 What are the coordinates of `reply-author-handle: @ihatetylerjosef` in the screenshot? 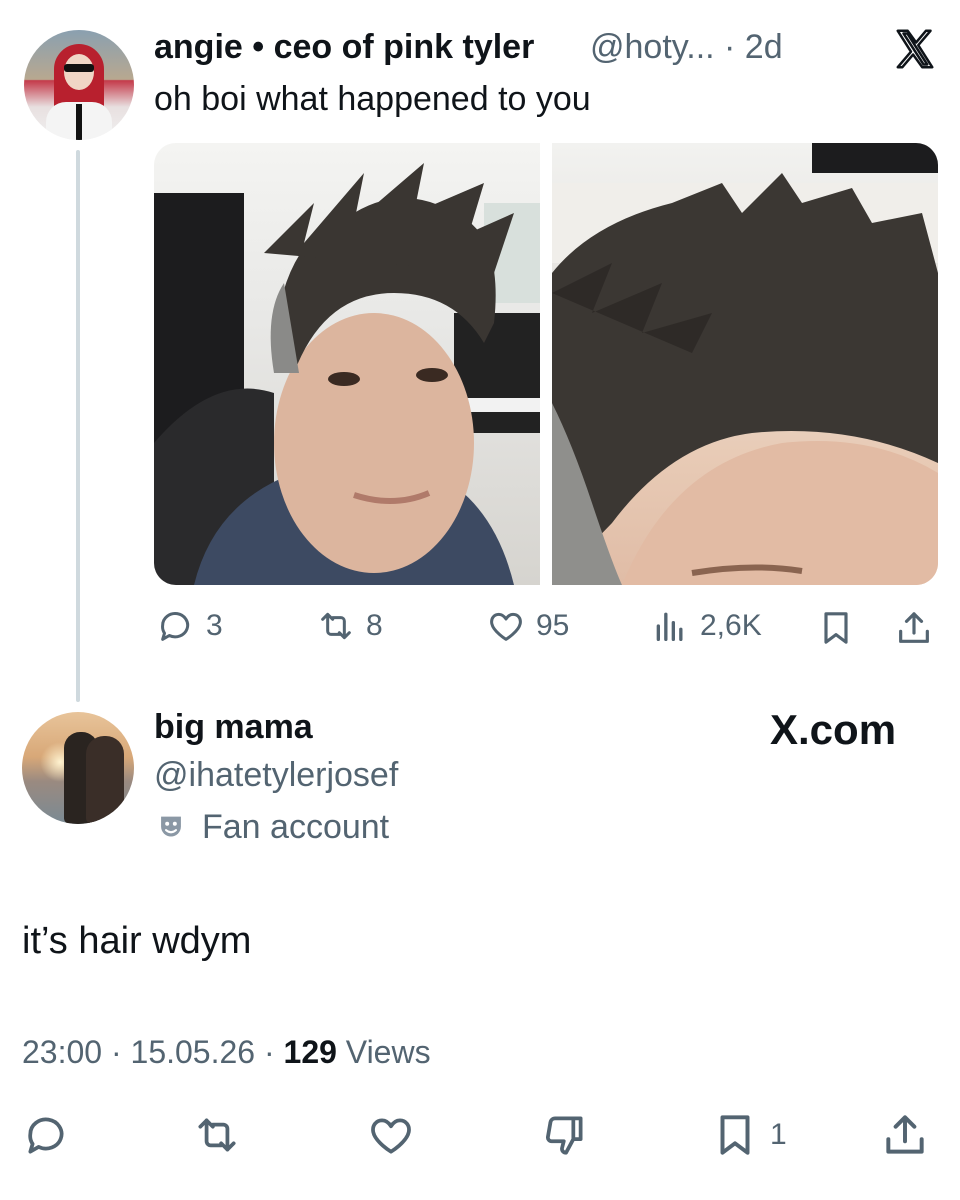 It's located at (276, 775).